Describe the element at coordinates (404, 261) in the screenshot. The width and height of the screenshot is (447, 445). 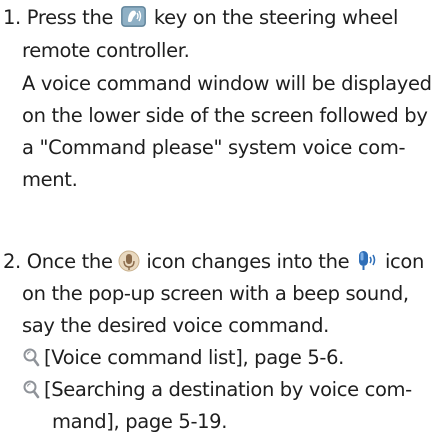
I see `step-2-text-c: icon` at that location.